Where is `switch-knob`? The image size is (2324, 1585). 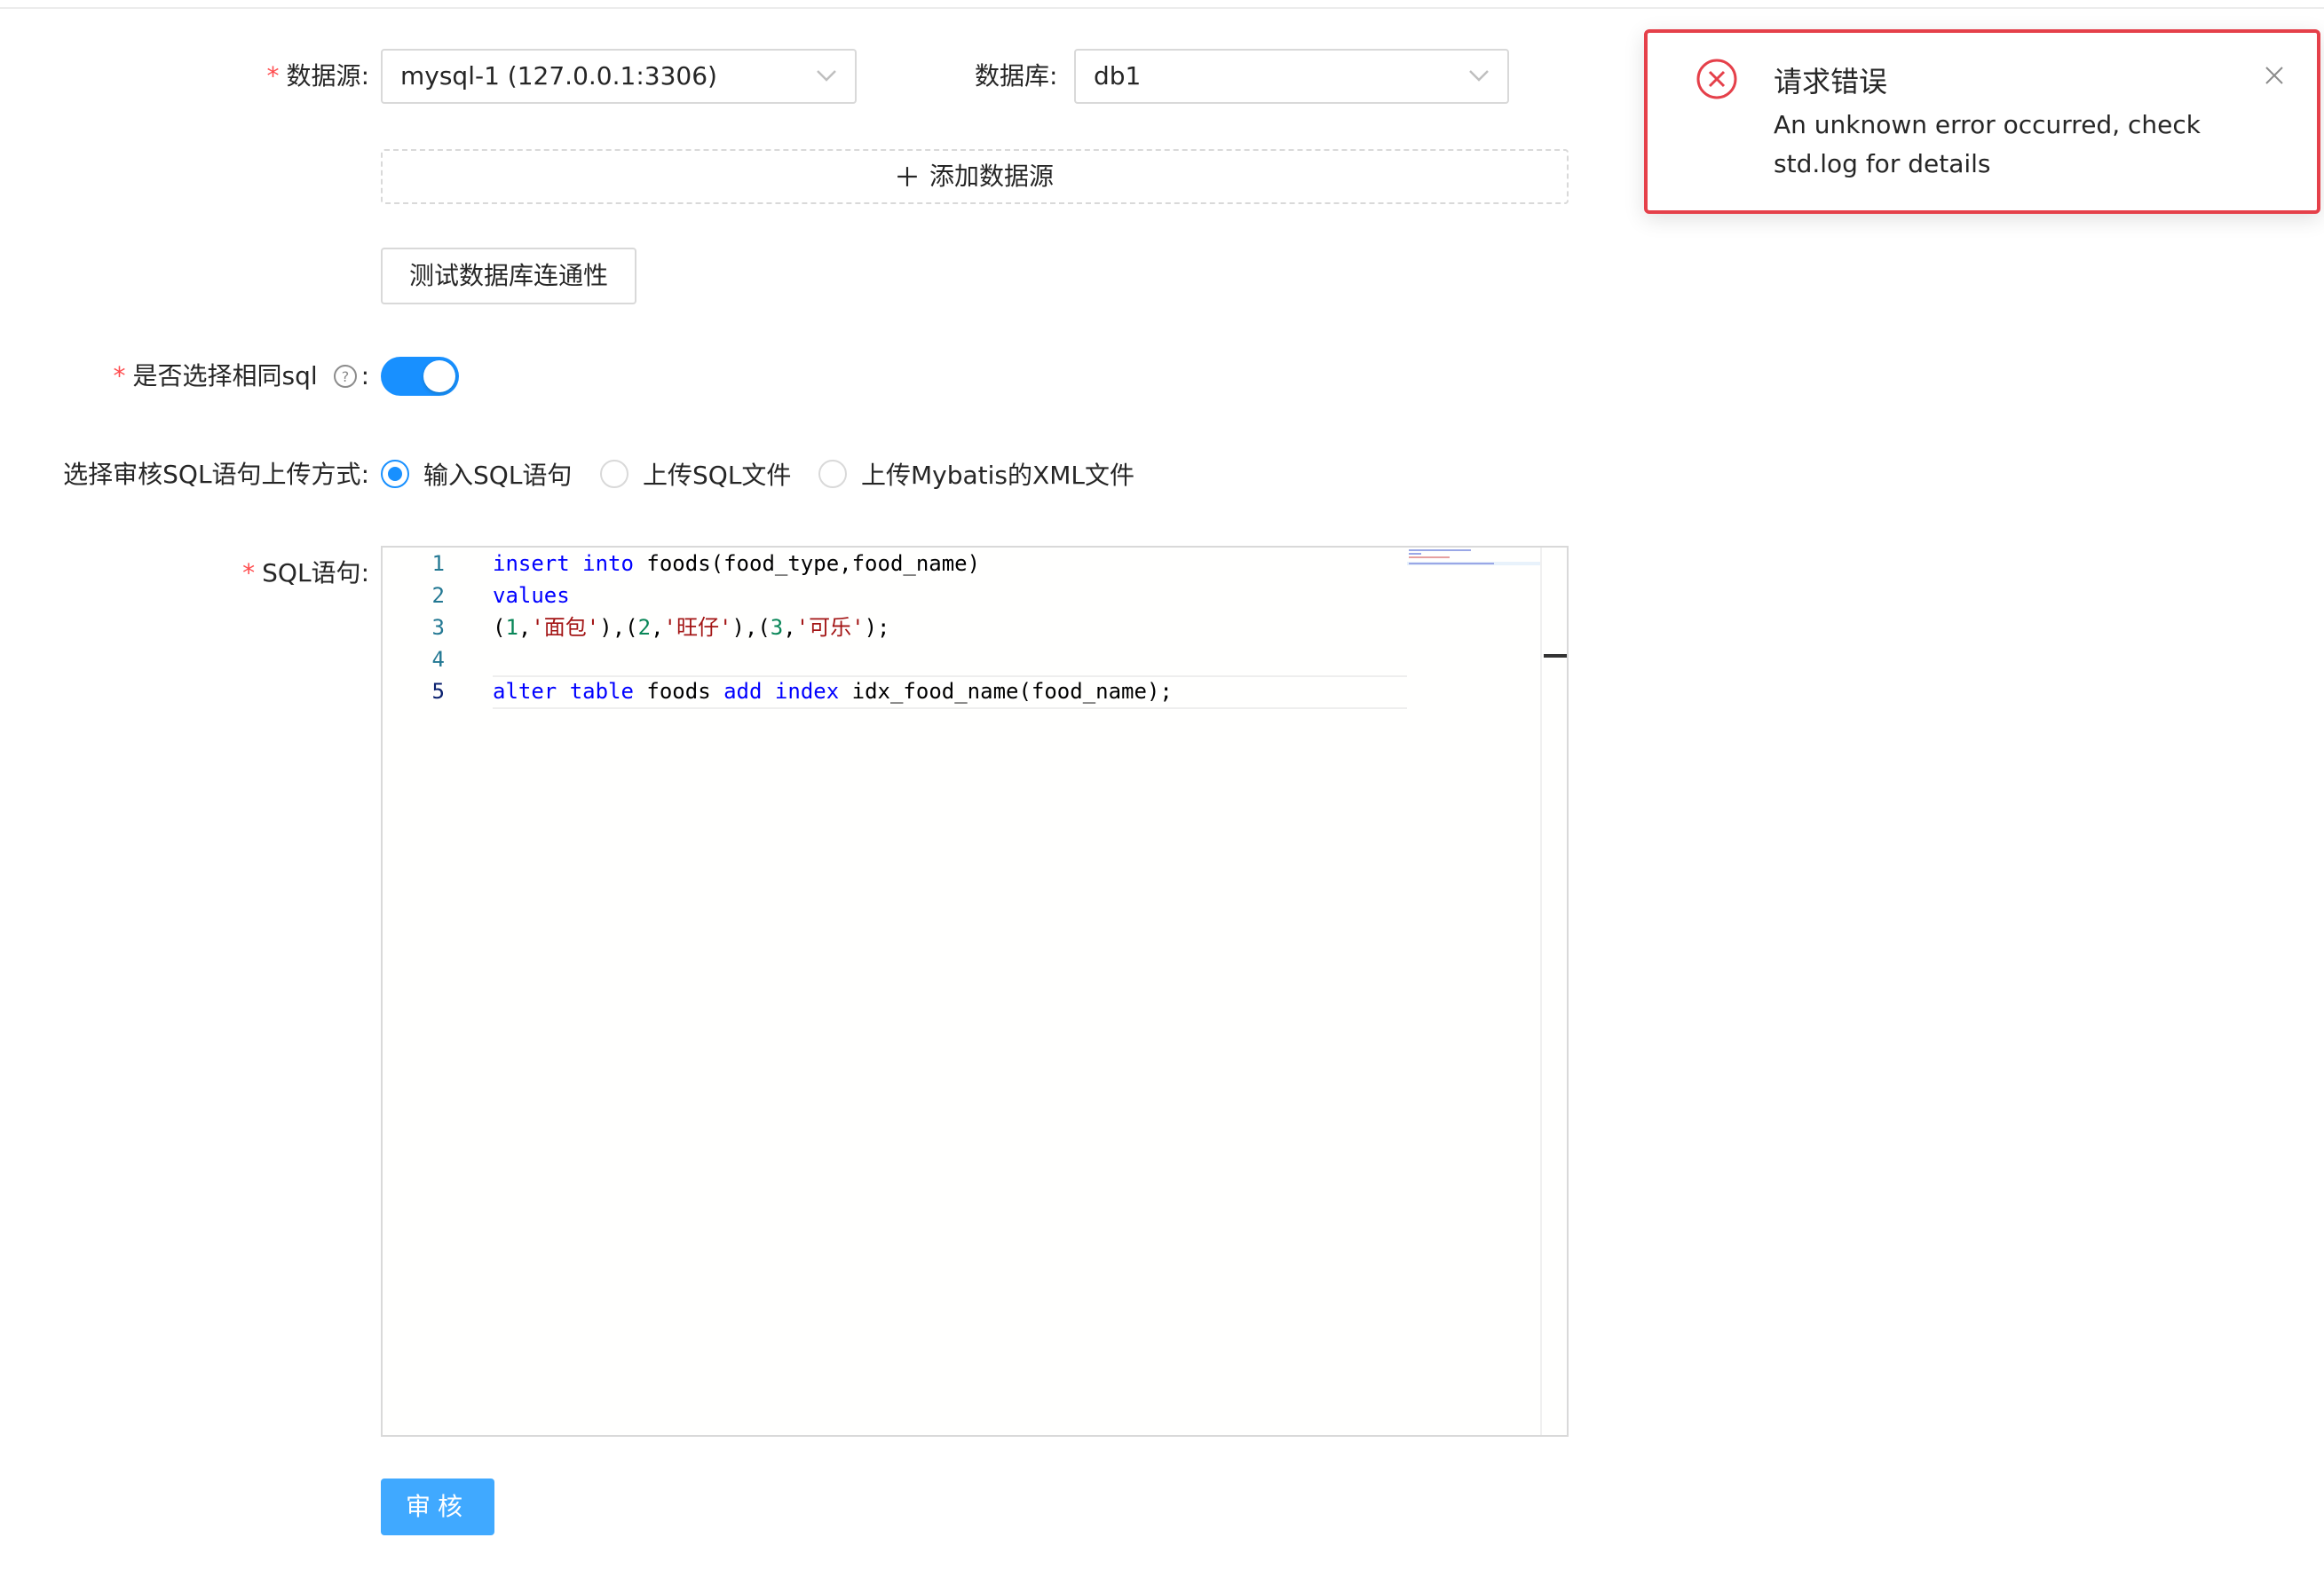 switch-knob is located at coordinates (439, 376).